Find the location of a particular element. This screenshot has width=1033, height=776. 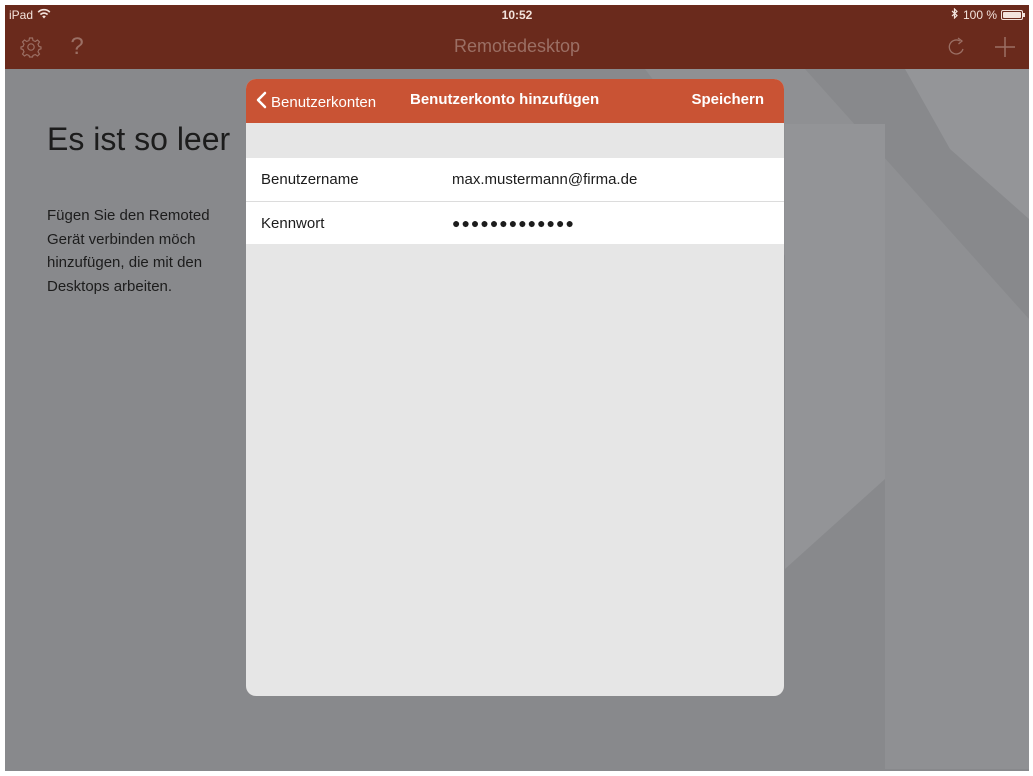

battery-icon is located at coordinates (1013, 15).